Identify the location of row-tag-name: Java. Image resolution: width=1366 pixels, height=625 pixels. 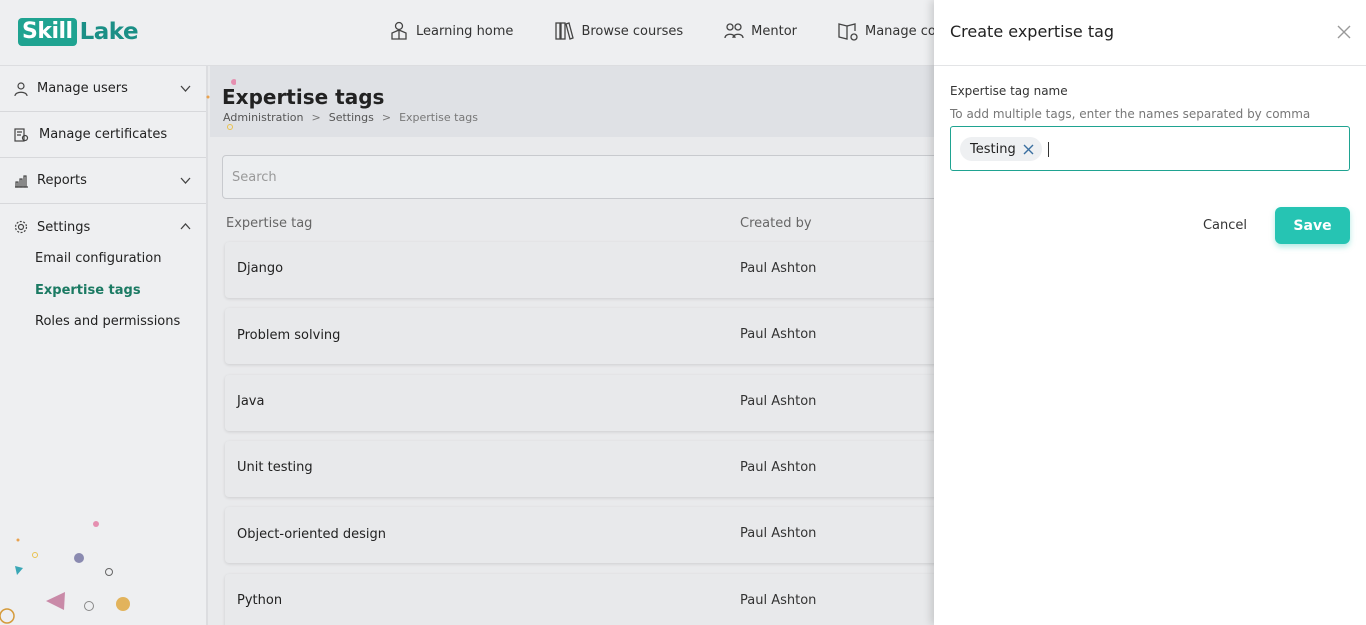
(251, 401).